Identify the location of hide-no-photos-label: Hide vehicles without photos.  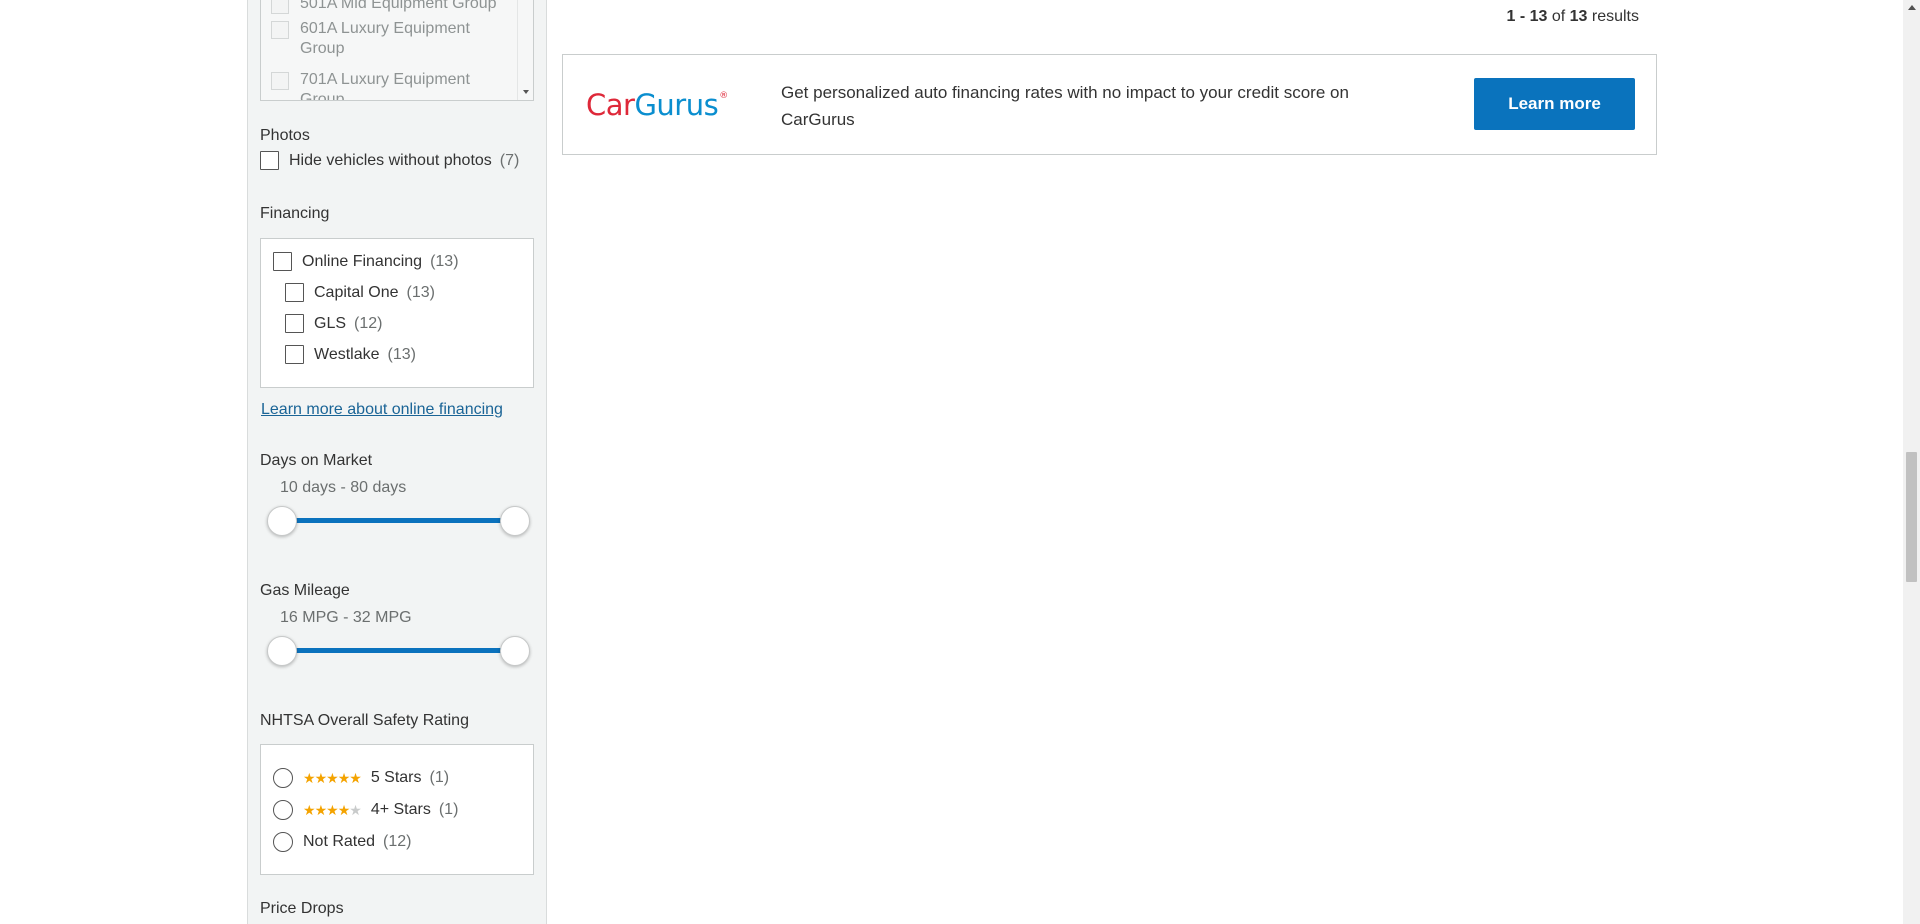
(390, 160).